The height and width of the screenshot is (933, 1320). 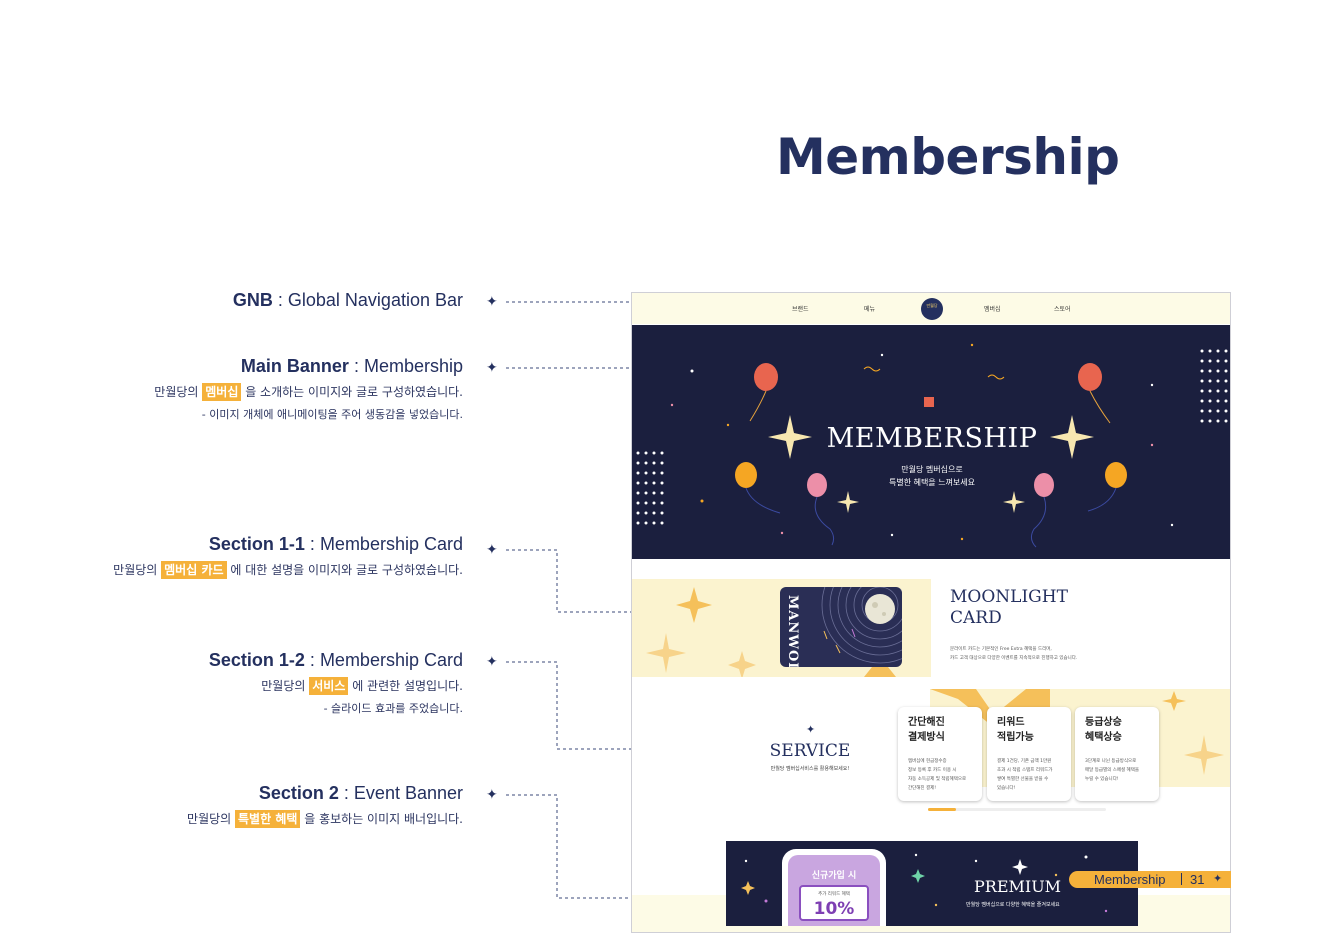 What do you see at coordinates (1013, 905) in the screenshot?
I see `event-subtitle: 만월당 멤버십으로 다양한 혜택을 즐겨보세요` at bounding box center [1013, 905].